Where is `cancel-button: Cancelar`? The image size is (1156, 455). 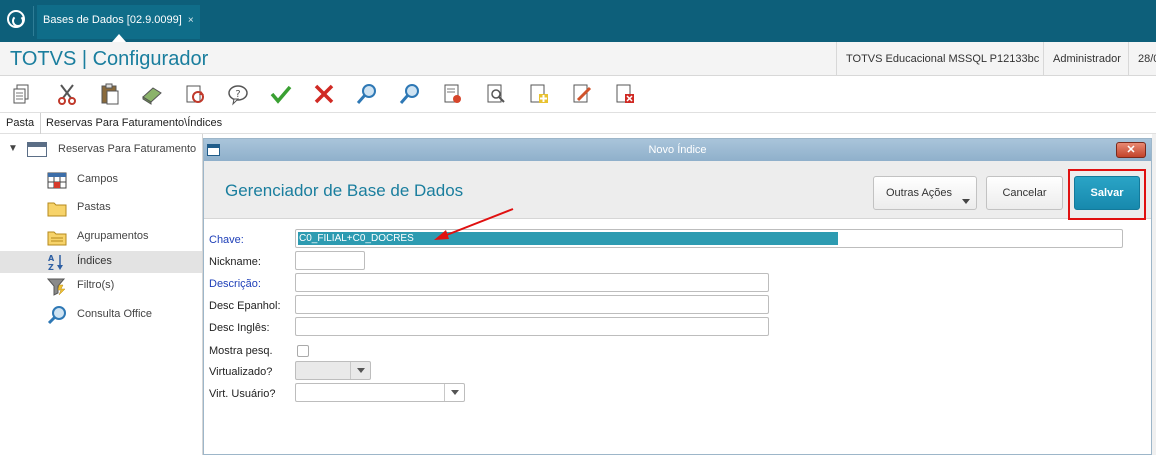
cancel-button: Cancelar is located at coordinates (1024, 193).